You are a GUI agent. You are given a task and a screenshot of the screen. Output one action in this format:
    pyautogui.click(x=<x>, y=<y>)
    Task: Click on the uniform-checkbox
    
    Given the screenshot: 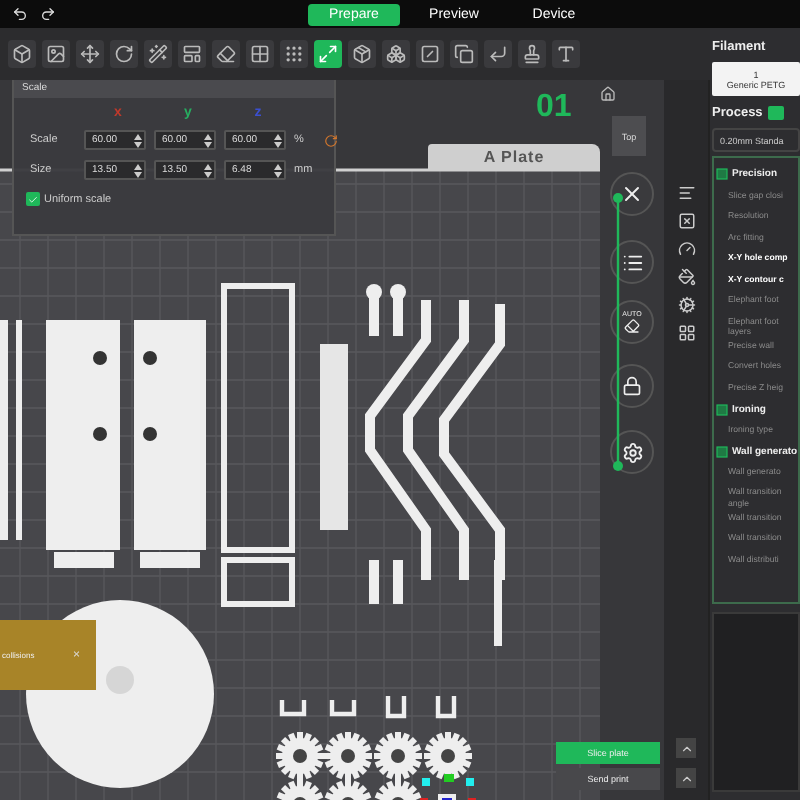 What is the action you would take?
    pyautogui.click(x=33, y=199)
    